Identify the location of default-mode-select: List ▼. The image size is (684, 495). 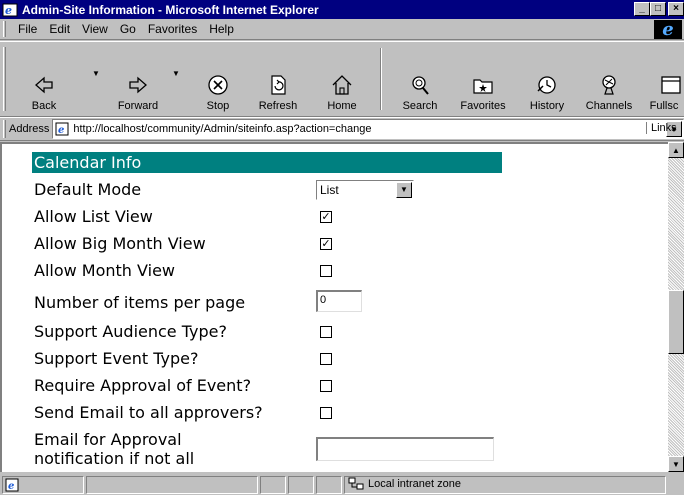
(365, 190).